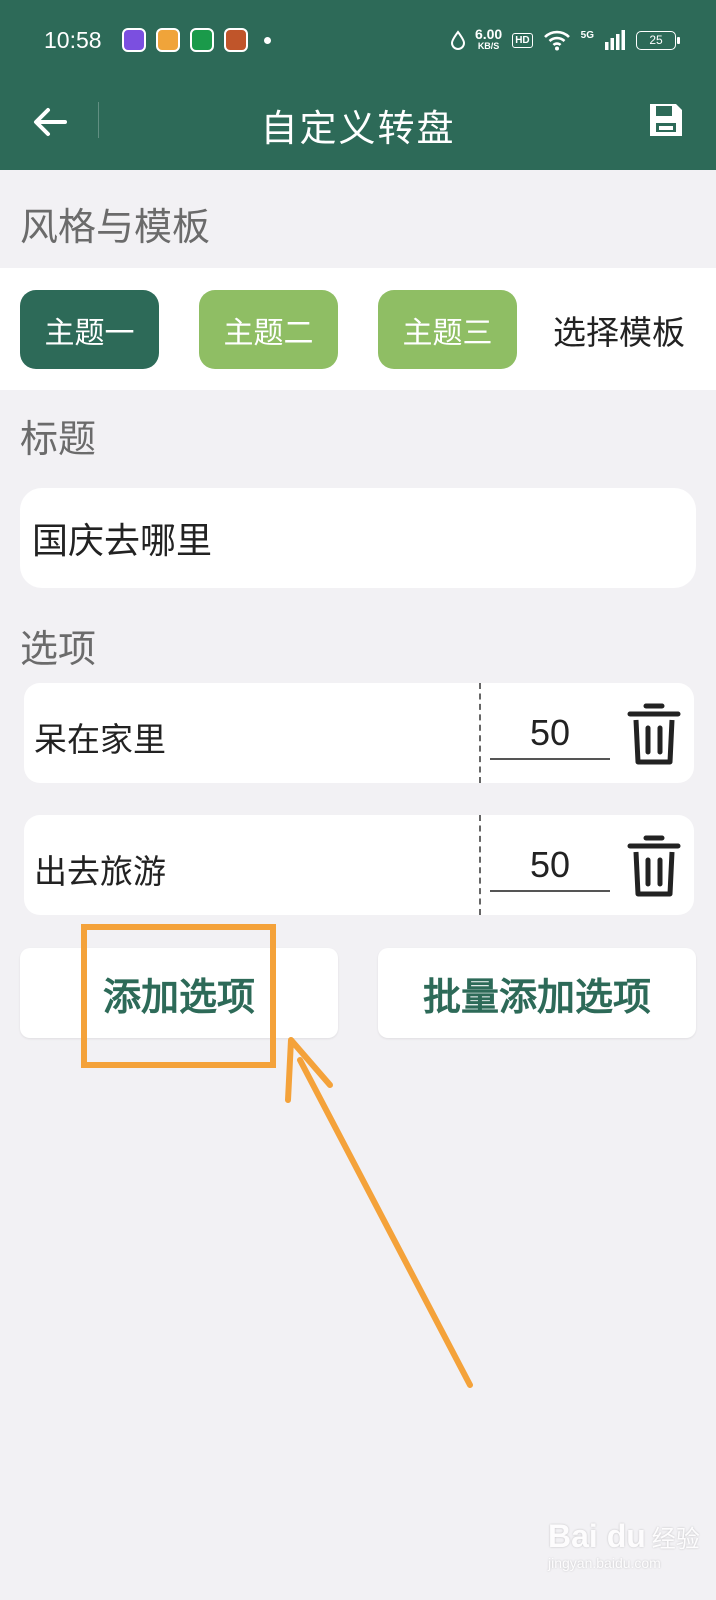 This screenshot has width=716, height=1600. I want to click on battery-level: 25, so click(656, 40).